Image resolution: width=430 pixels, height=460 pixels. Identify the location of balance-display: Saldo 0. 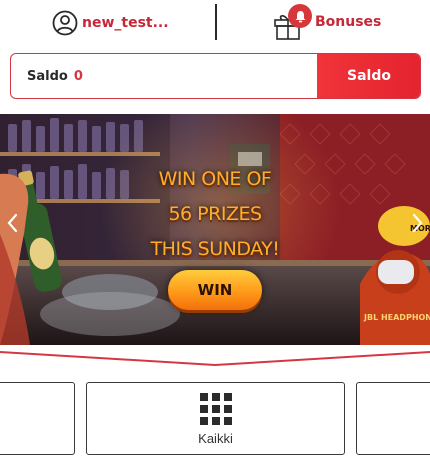
(55, 76).